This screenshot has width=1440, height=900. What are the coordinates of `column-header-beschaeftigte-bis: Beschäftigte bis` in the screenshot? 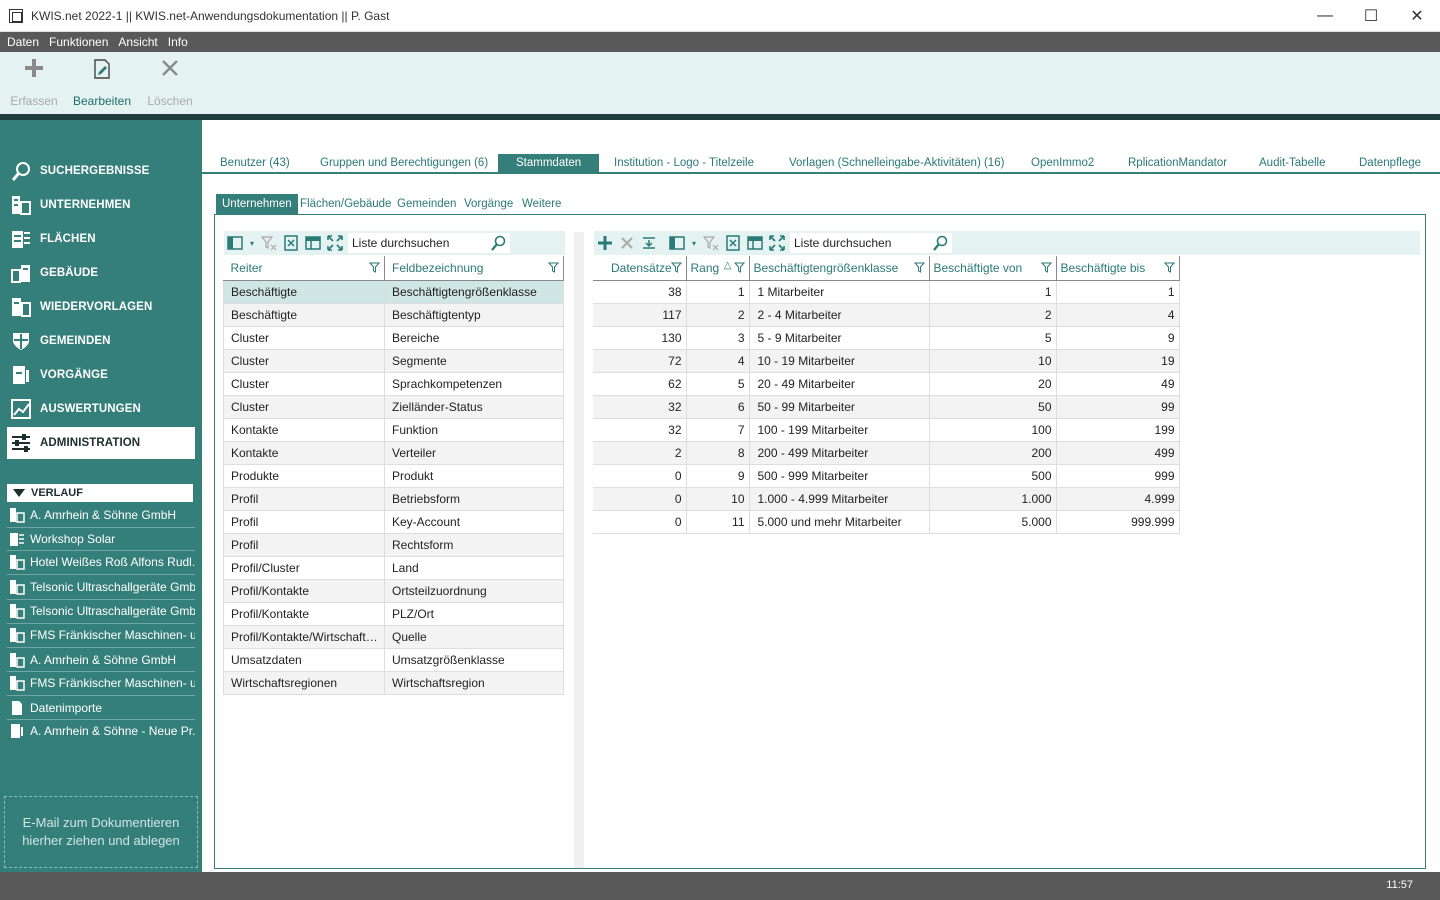 It's located at (1118, 268).